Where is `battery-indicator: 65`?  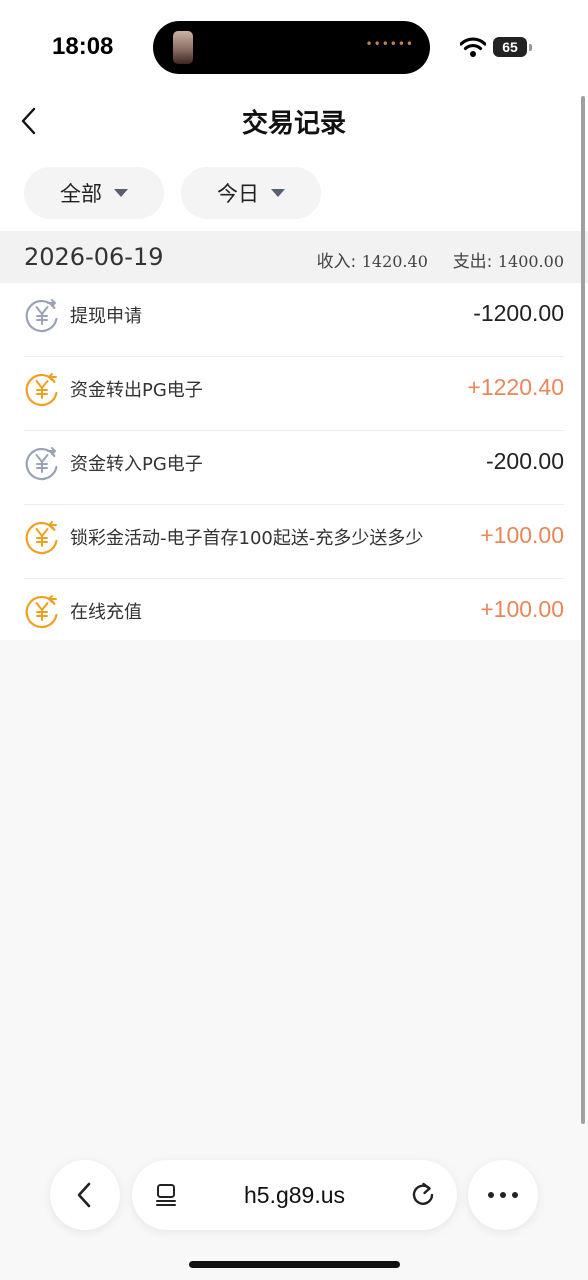 battery-indicator: 65 is located at coordinates (512, 47).